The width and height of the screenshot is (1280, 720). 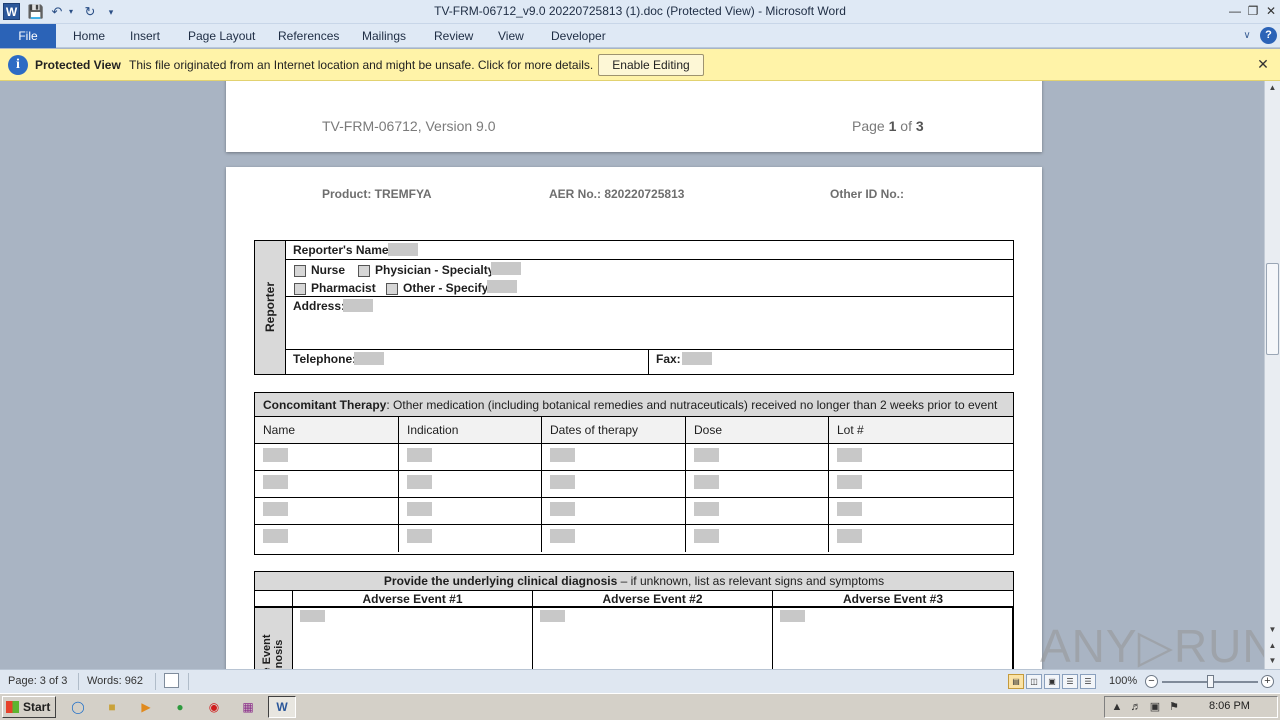 What do you see at coordinates (428, 270) in the screenshot?
I see `physician-option: Physician - Specialty:` at bounding box center [428, 270].